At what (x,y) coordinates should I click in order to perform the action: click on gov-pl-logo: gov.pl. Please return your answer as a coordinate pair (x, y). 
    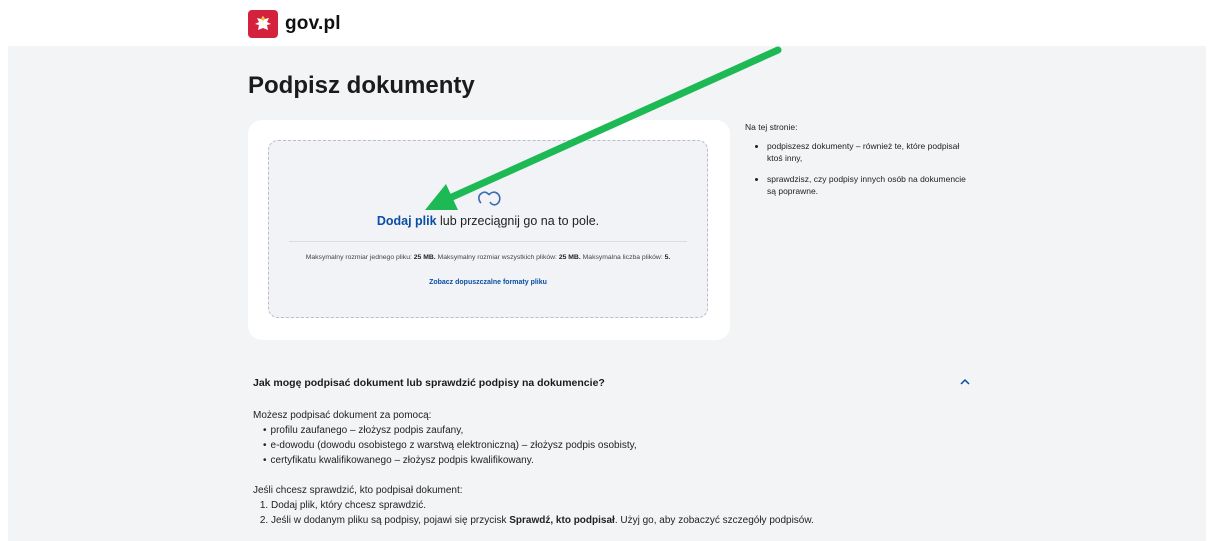
    Looking at the image, I should click on (294, 24).